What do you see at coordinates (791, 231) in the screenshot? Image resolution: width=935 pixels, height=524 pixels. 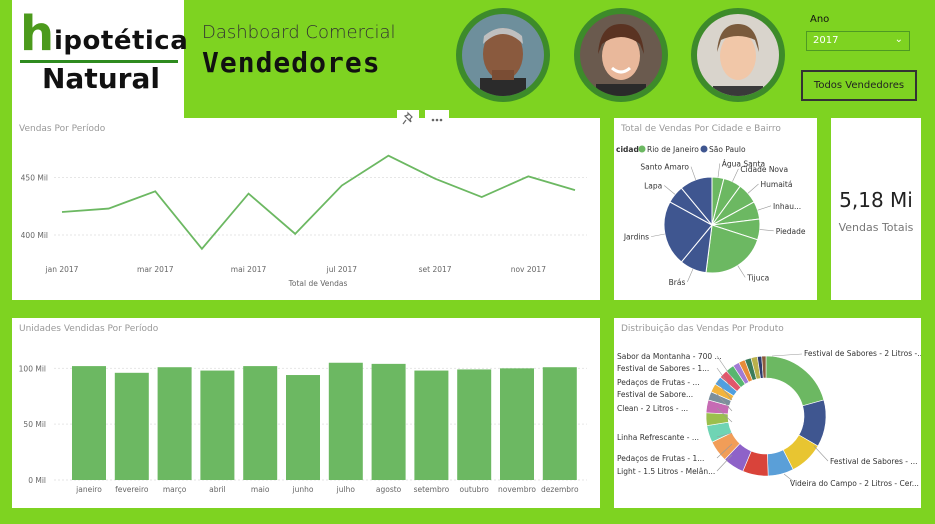 I see `slice-label: Piedade` at bounding box center [791, 231].